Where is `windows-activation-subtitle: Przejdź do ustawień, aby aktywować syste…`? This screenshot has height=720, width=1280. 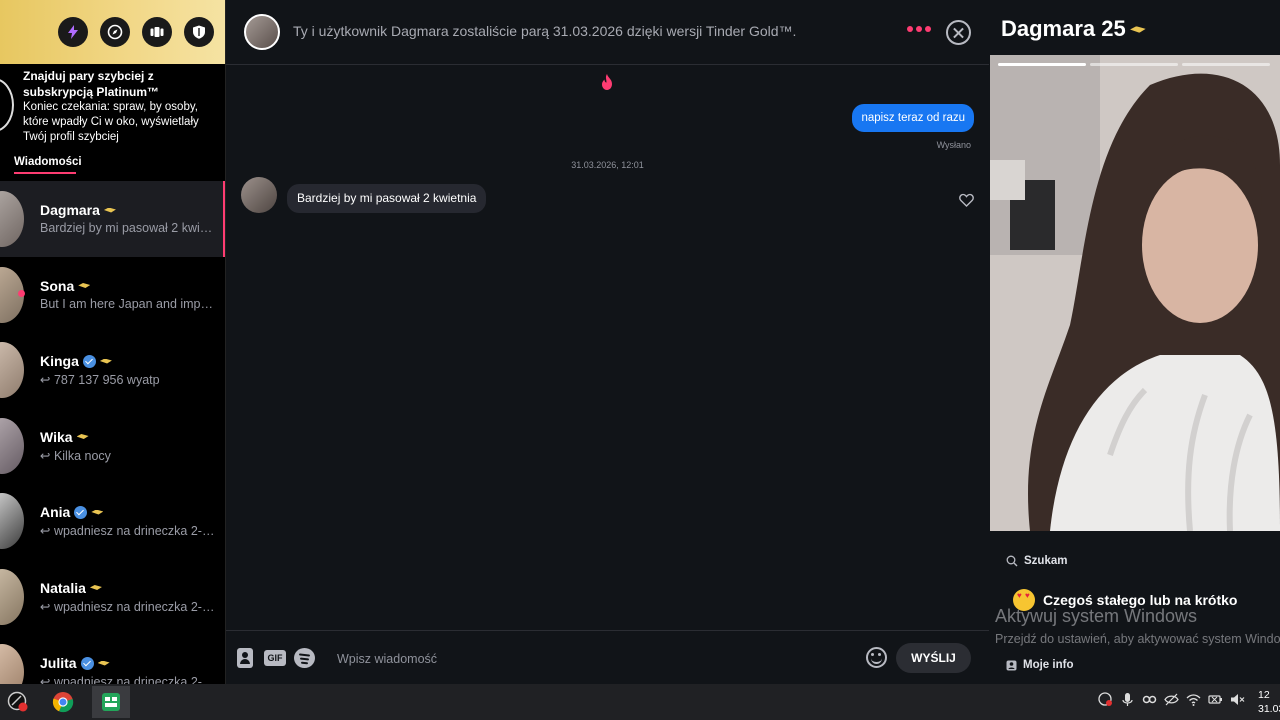 windows-activation-subtitle: Przejdź do ustawień, aby aktywować syste… is located at coordinates (1137, 639).